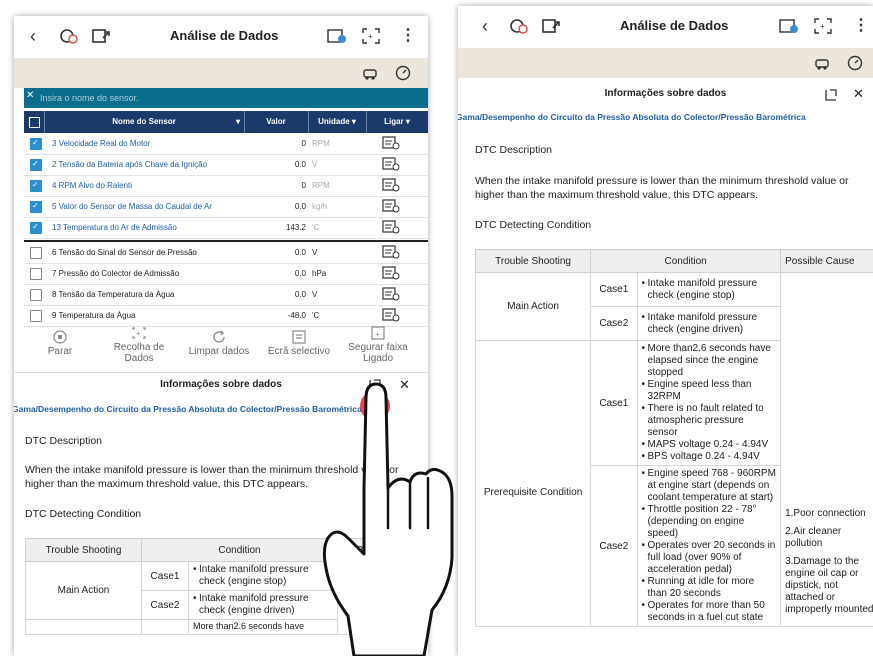  What do you see at coordinates (60, 343) in the screenshot?
I see `stop-button: Parar` at bounding box center [60, 343].